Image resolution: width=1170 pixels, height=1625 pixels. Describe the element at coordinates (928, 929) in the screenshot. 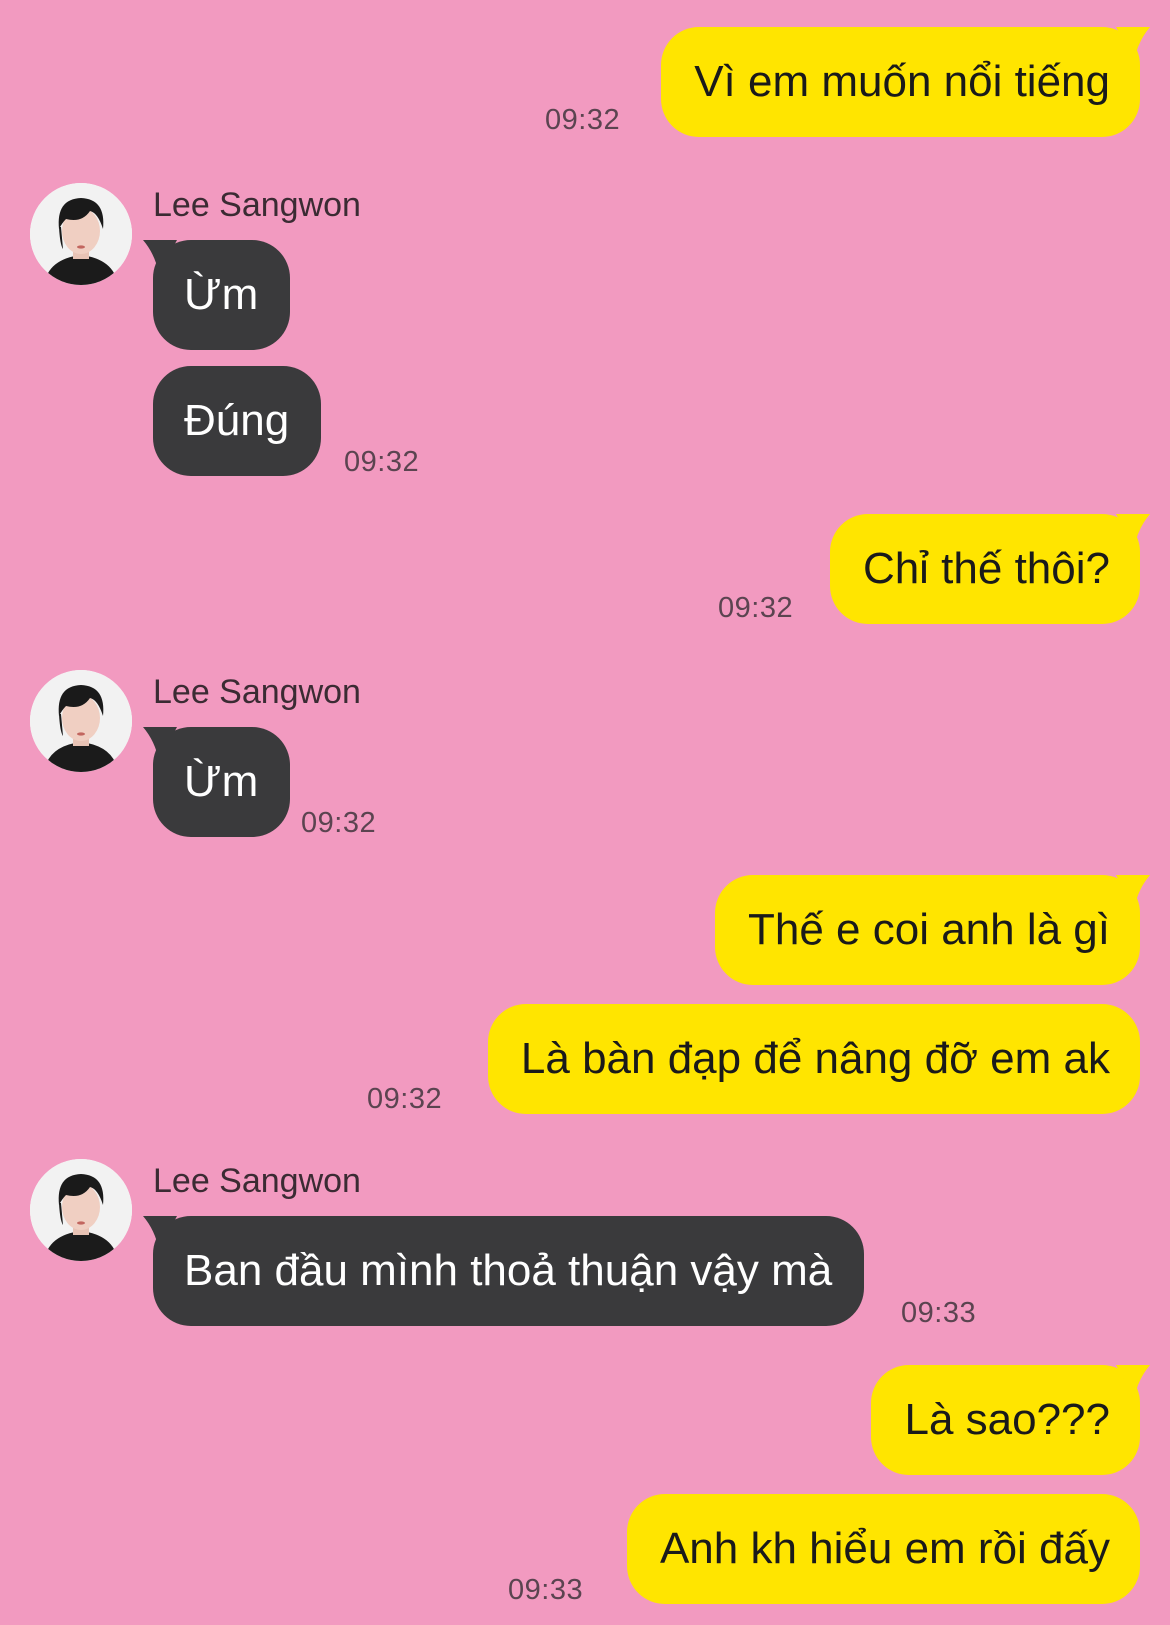

I see `message-text: Thế e coi anh là gì` at that location.